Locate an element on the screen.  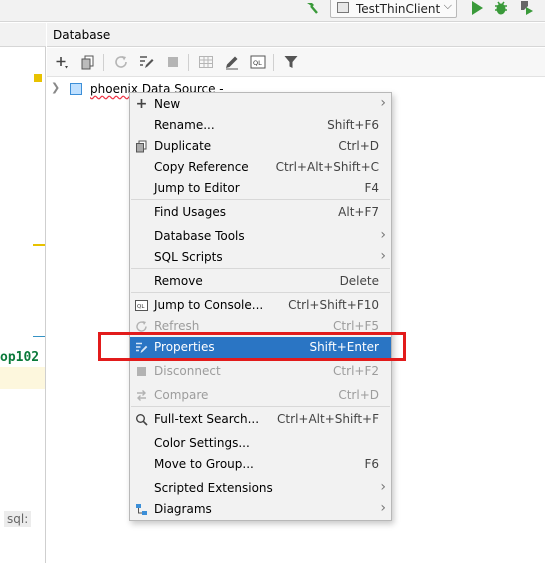
menu-item-shortcut: Ctrl+Alt+Shift+F is located at coordinates (328, 419).